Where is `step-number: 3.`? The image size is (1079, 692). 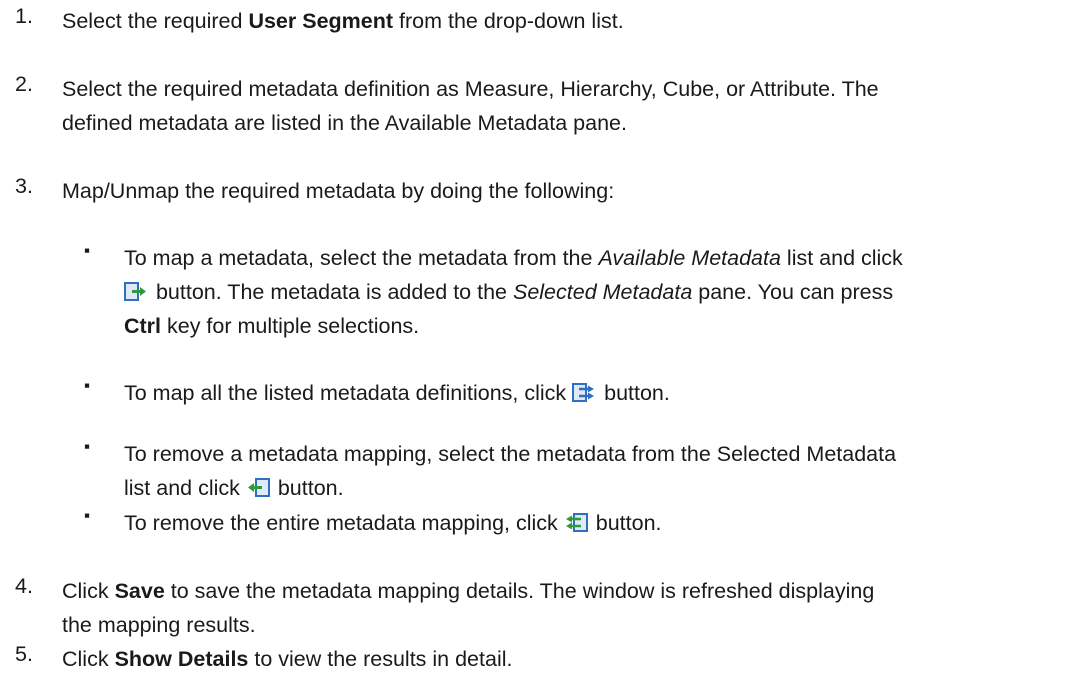 step-number: 3. is located at coordinates (24, 186).